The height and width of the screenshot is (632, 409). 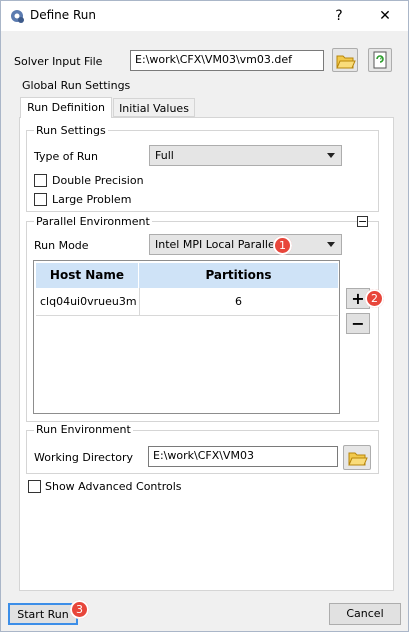 I want to click on parallel-environment-label: Parallel Environment, so click(x=93, y=221).